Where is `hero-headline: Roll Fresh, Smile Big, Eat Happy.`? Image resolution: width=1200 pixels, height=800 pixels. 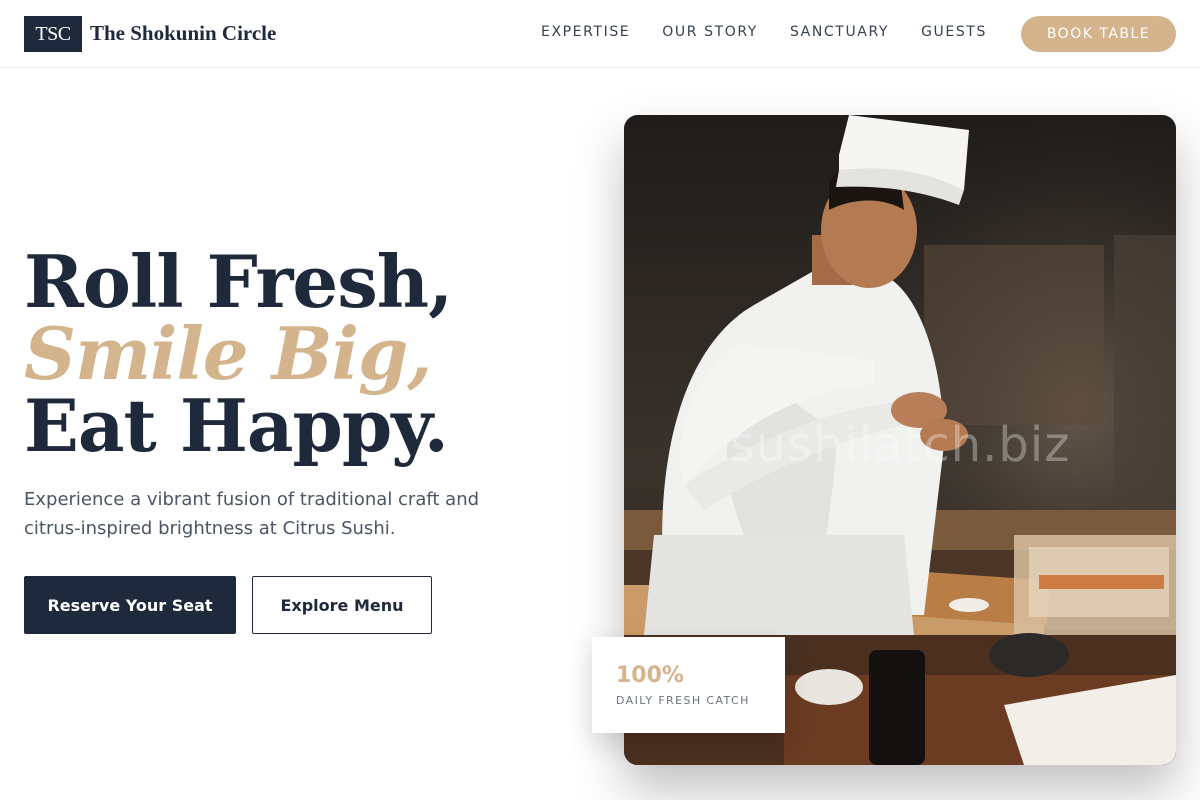 hero-headline: Roll Fresh, Smile Big, Eat Happy. is located at coordinates (238, 353).